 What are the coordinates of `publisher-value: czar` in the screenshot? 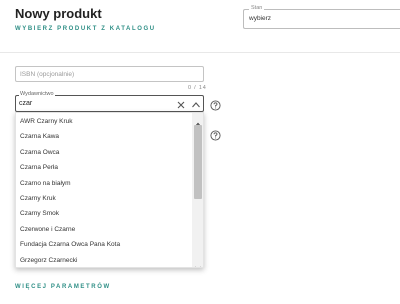 It's located at (26, 103).